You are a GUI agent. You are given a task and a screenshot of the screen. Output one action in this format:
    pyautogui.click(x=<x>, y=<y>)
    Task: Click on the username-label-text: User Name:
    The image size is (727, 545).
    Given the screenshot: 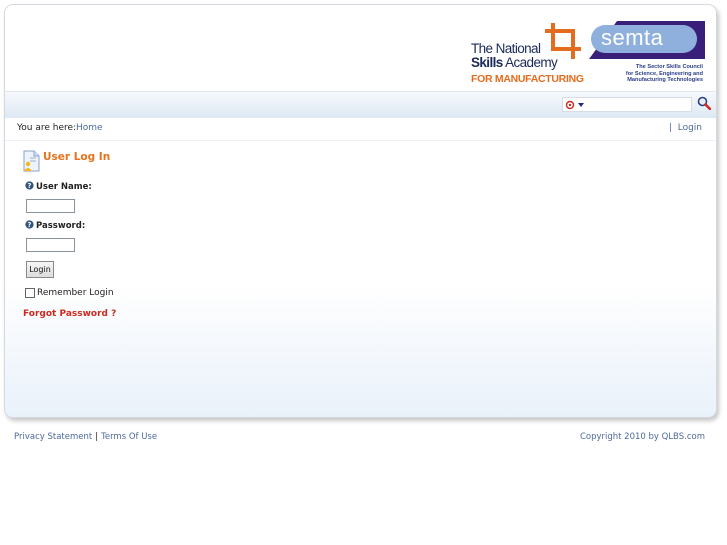 What is the action you would take?
    pyautogui.click(x=64, y=187)
    